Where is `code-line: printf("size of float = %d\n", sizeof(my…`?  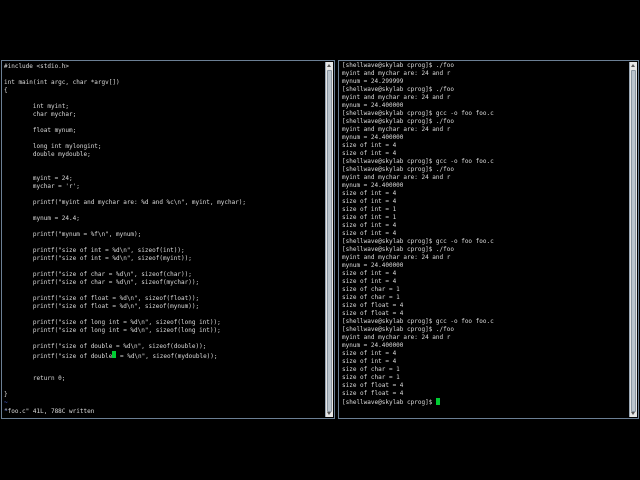 code-line: printf("size of float = %d\n", sizeof(my… is located at coordinates (102, 306).